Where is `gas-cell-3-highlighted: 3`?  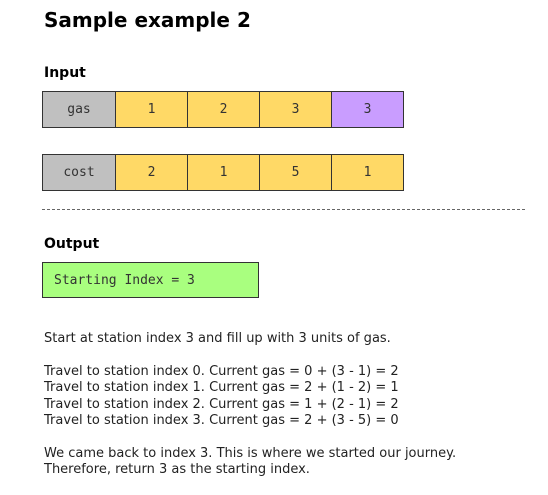 gas-cell-3-highlighted: 3 is located at coordinates (367, 109).